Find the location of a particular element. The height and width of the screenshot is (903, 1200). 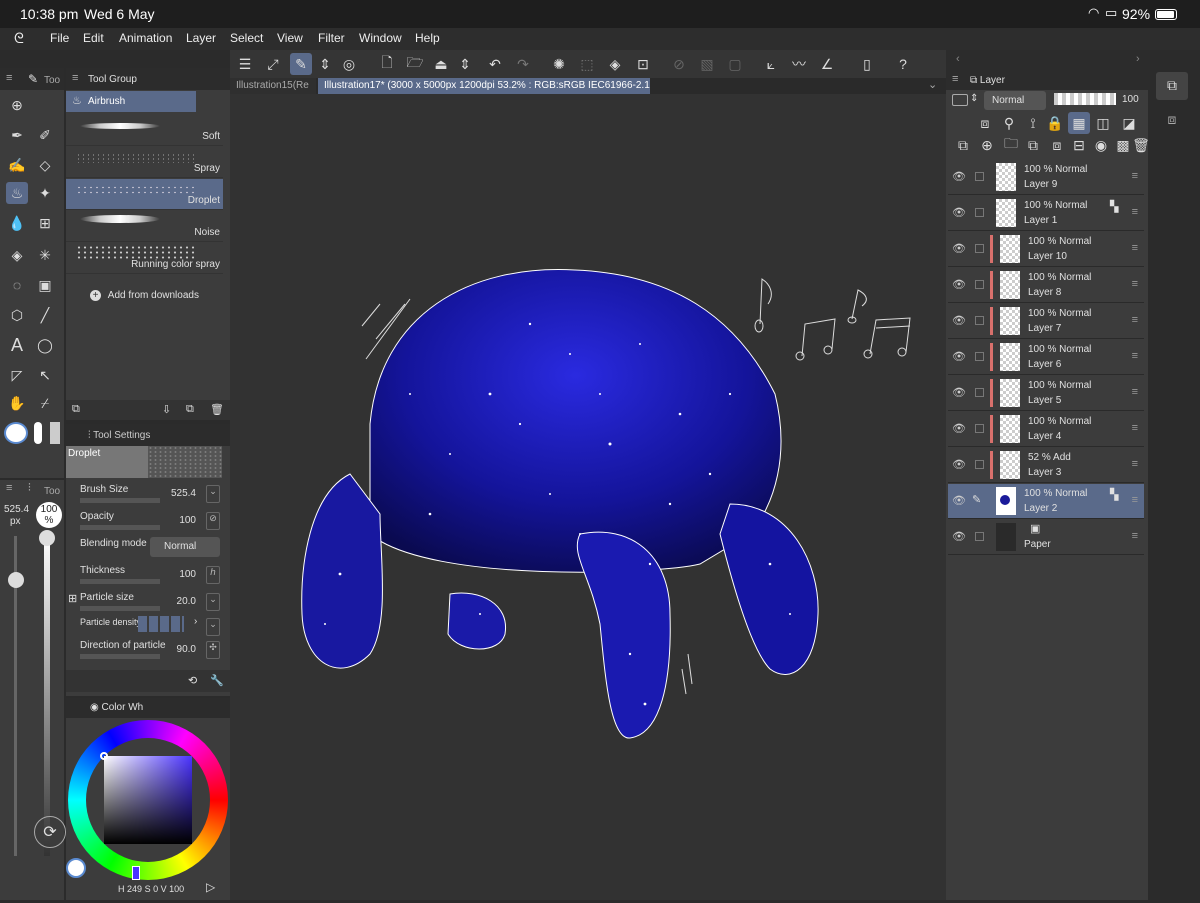

reference-icon: ⚲ is located at coordinates (1009, 123).